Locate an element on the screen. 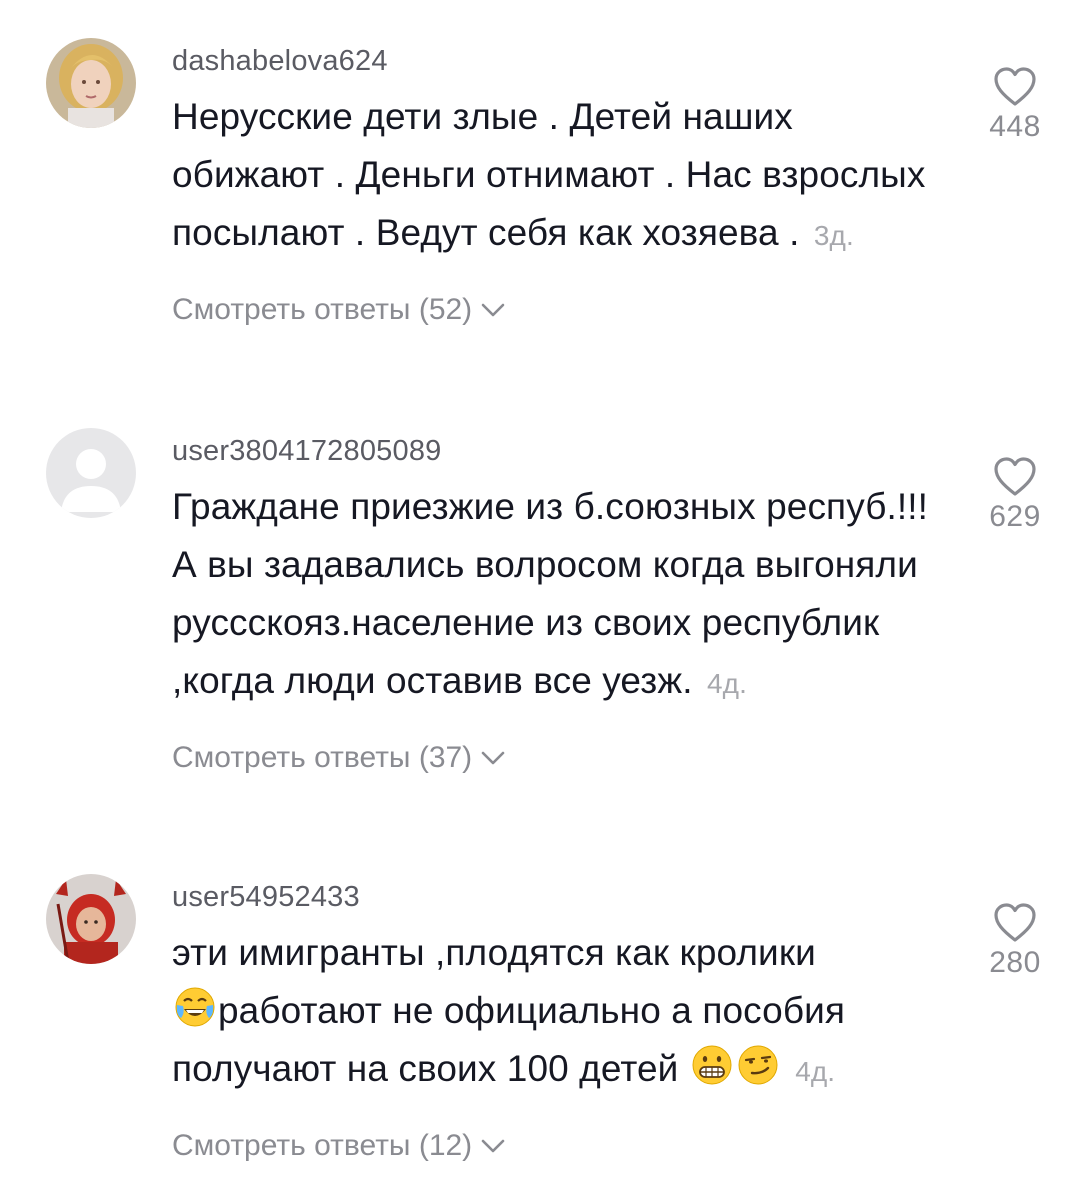 Image resolution: width=1080 pixels, height=1186 pixels. comment-username: user54952433 is located at coordinates (557, 897).